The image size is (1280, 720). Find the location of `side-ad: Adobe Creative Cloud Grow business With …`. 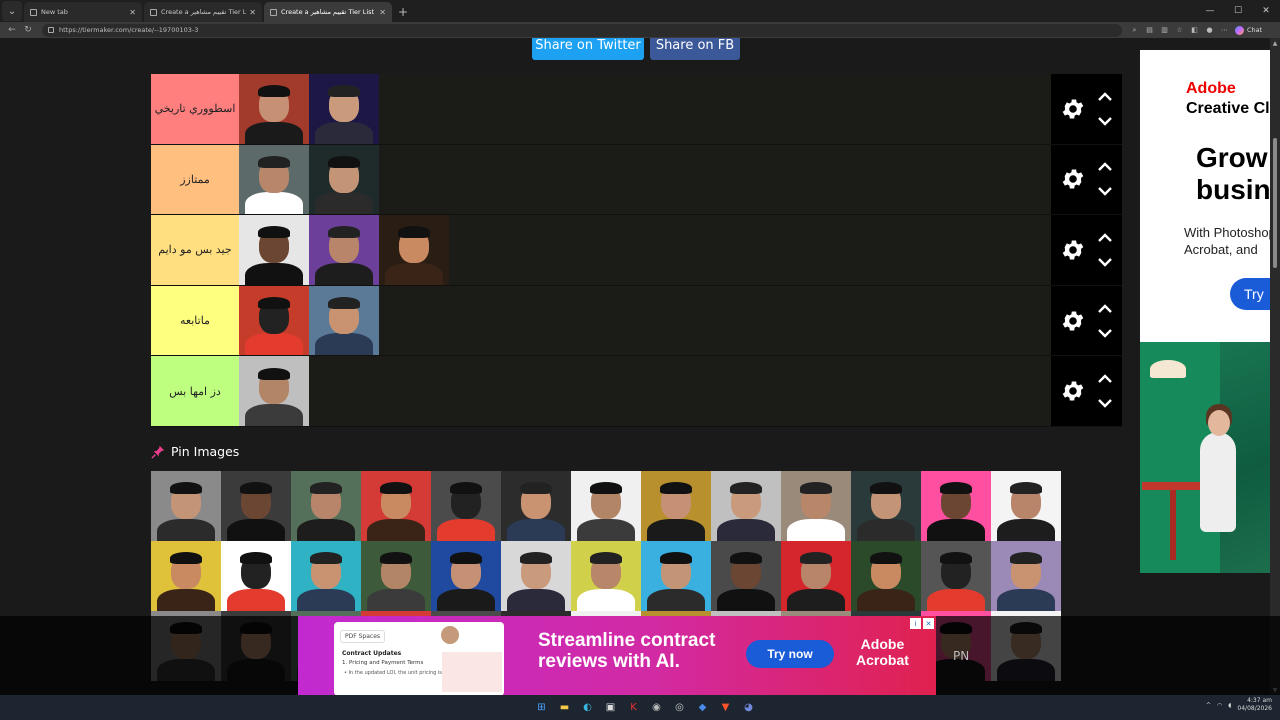

side-ad: Adobe Creative Cloud Grow business With … is located at coordinates (1205, 311).